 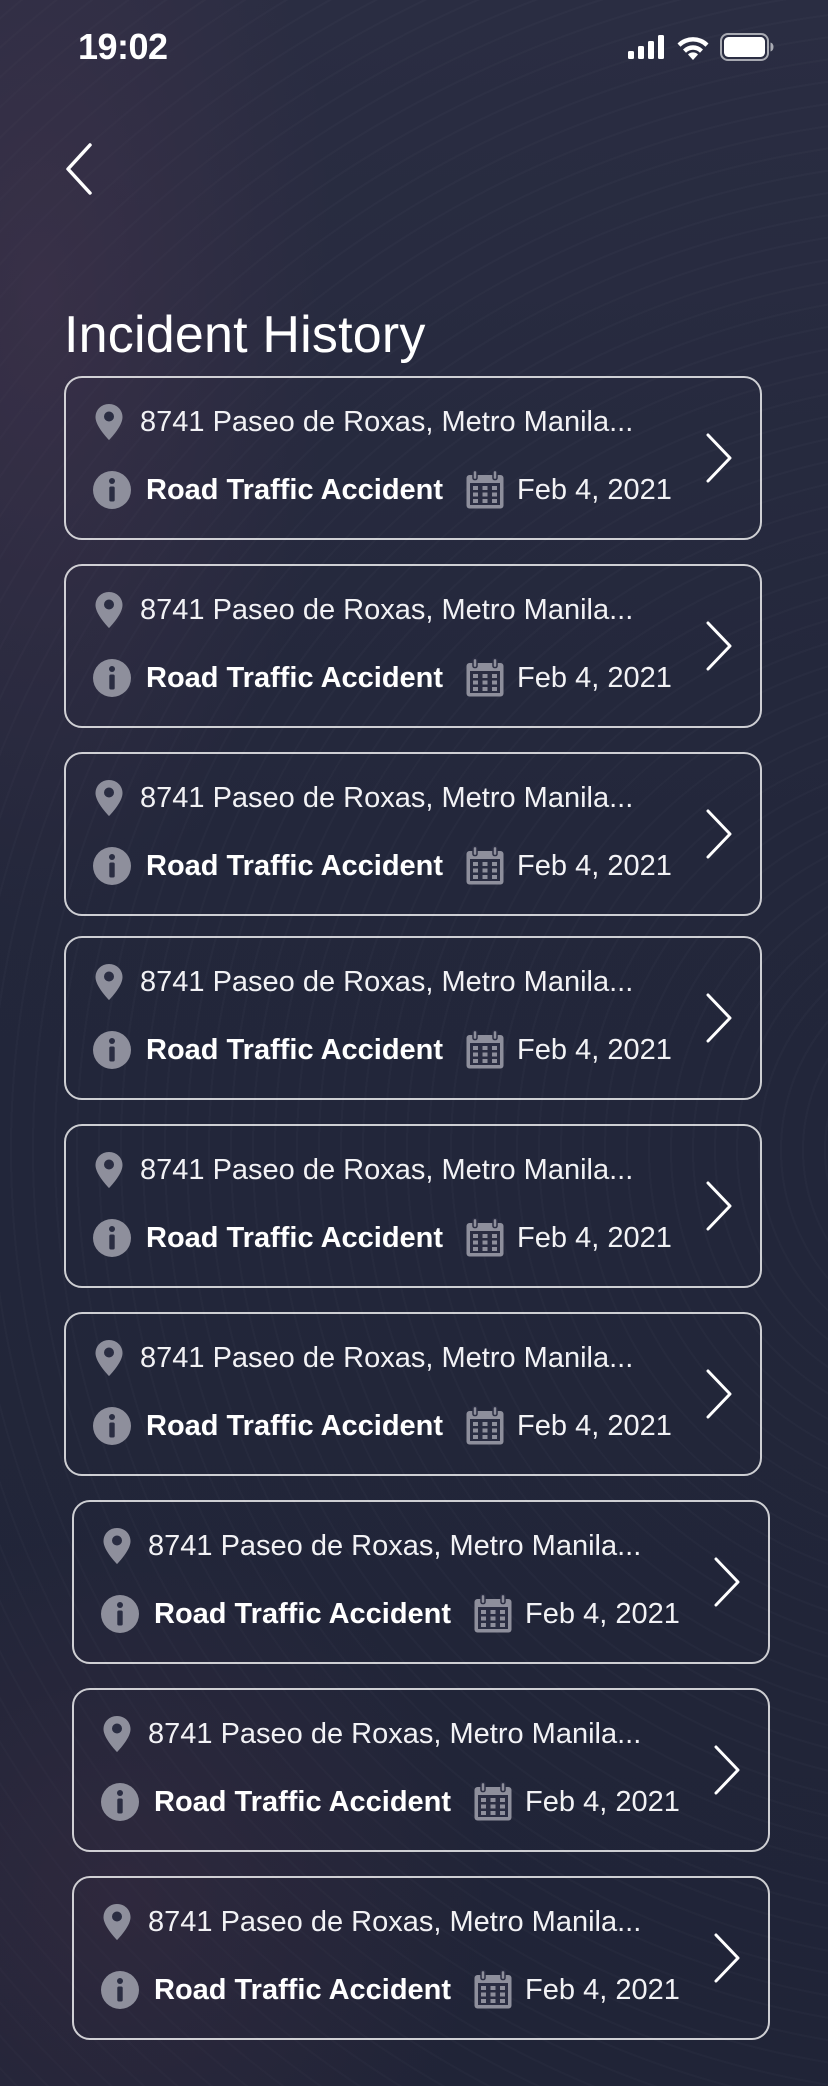 I want to click on battery-icon, so click(x=747, y=47).